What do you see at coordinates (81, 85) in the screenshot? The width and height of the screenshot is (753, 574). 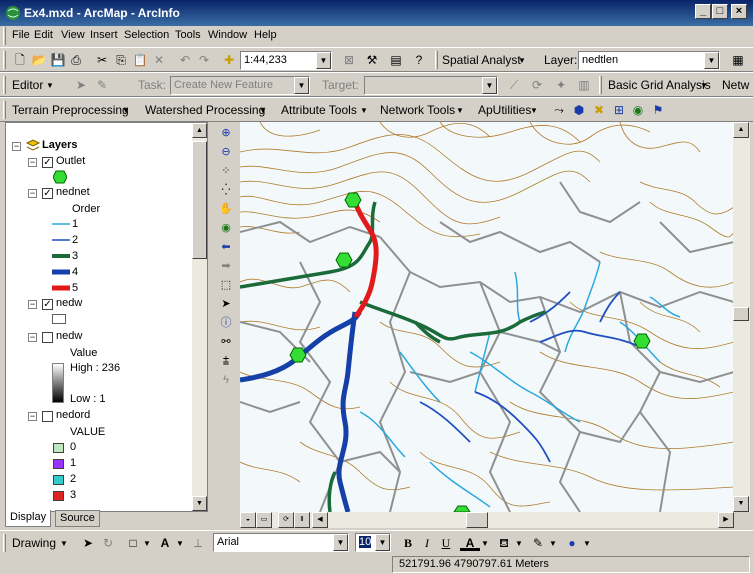 I see `edit-arrow-icon: ➤` at bounding box center [81, 85].